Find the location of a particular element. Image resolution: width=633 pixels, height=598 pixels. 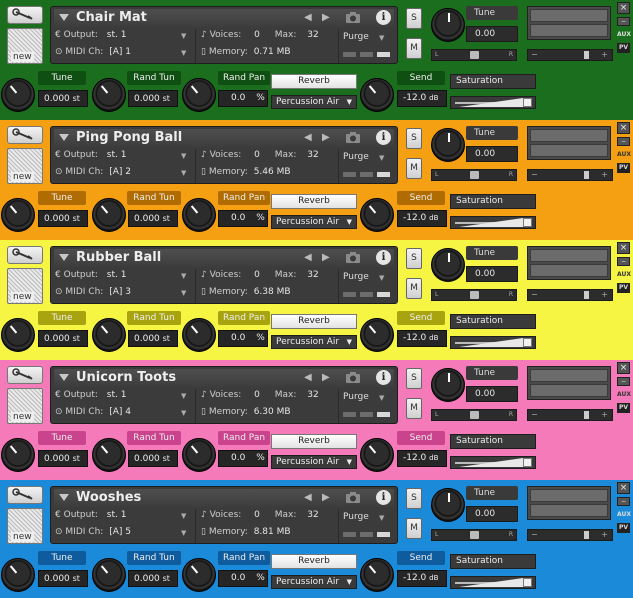

pv-button: PV is located at coordinates (623, 168).